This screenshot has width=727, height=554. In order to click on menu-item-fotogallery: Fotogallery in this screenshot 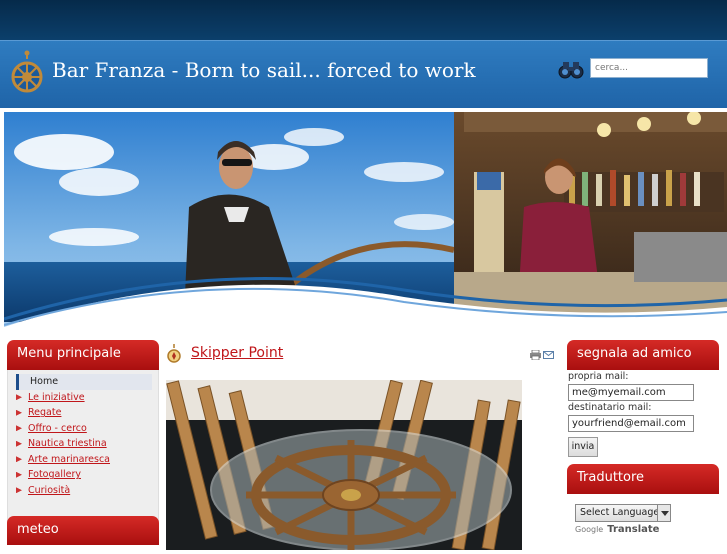, I will do `click(83, 475)`.